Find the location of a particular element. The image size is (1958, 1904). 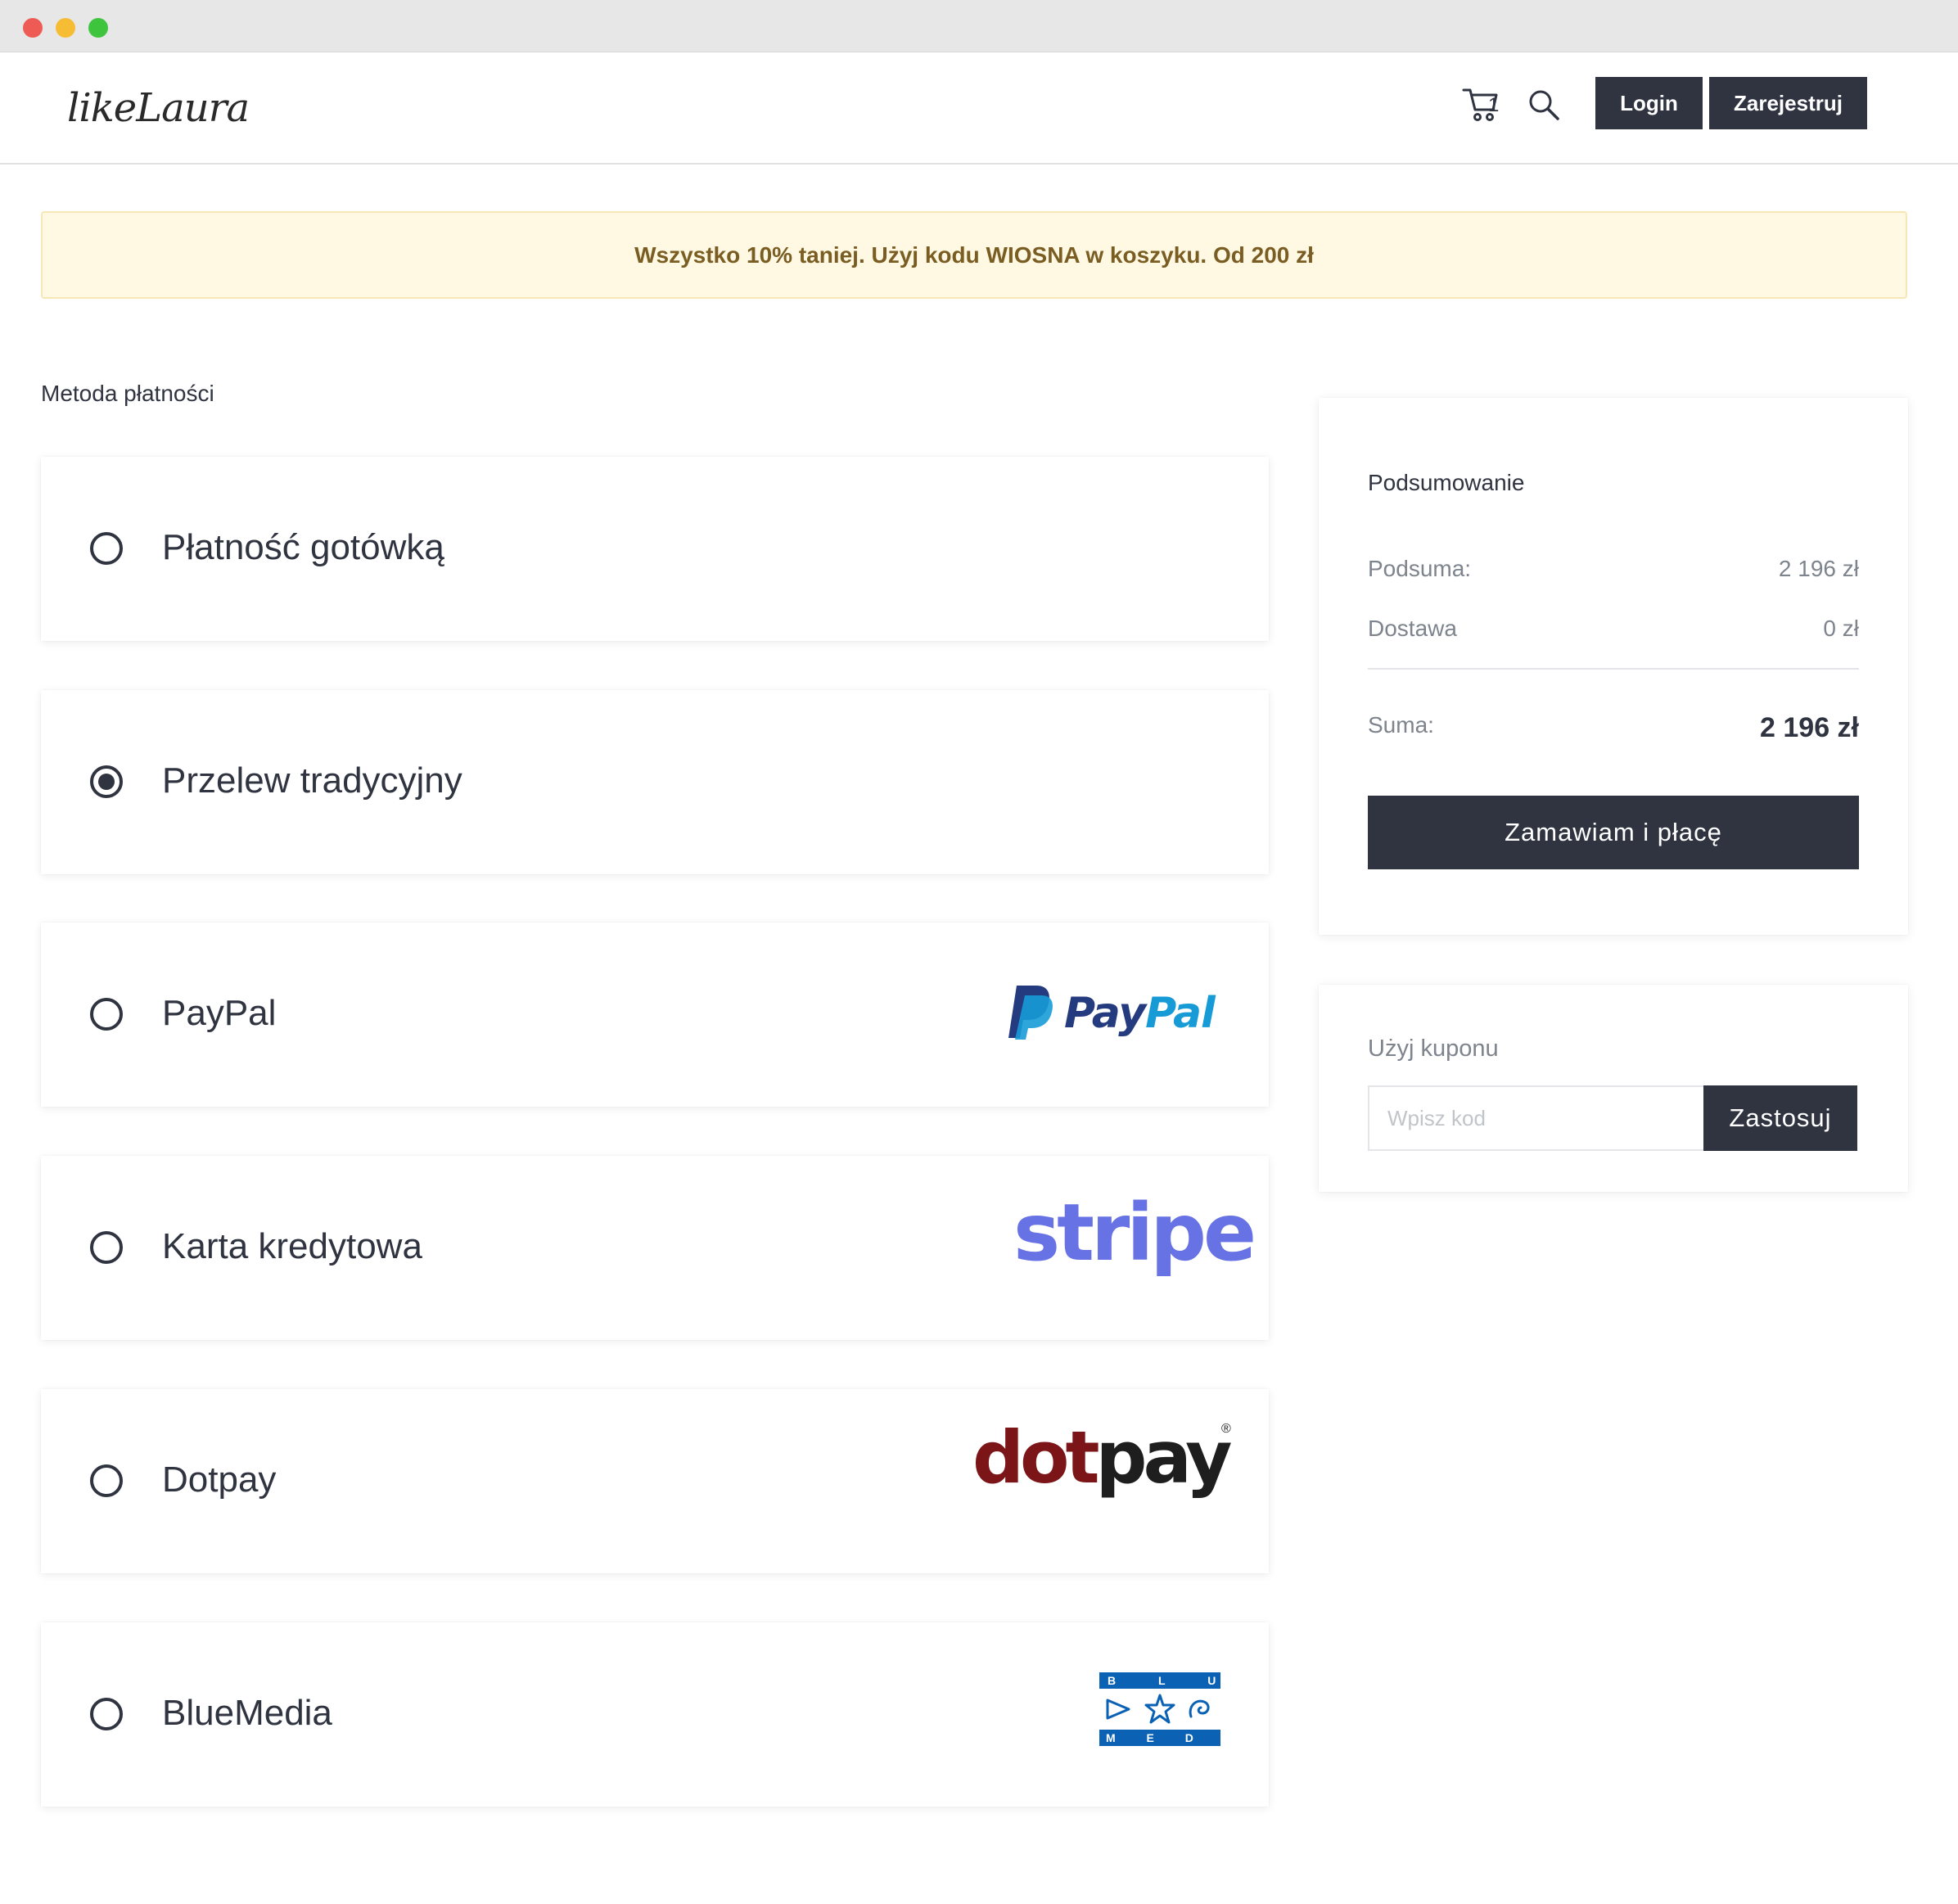

radio-paypal is located at coordinates (106, 1014).